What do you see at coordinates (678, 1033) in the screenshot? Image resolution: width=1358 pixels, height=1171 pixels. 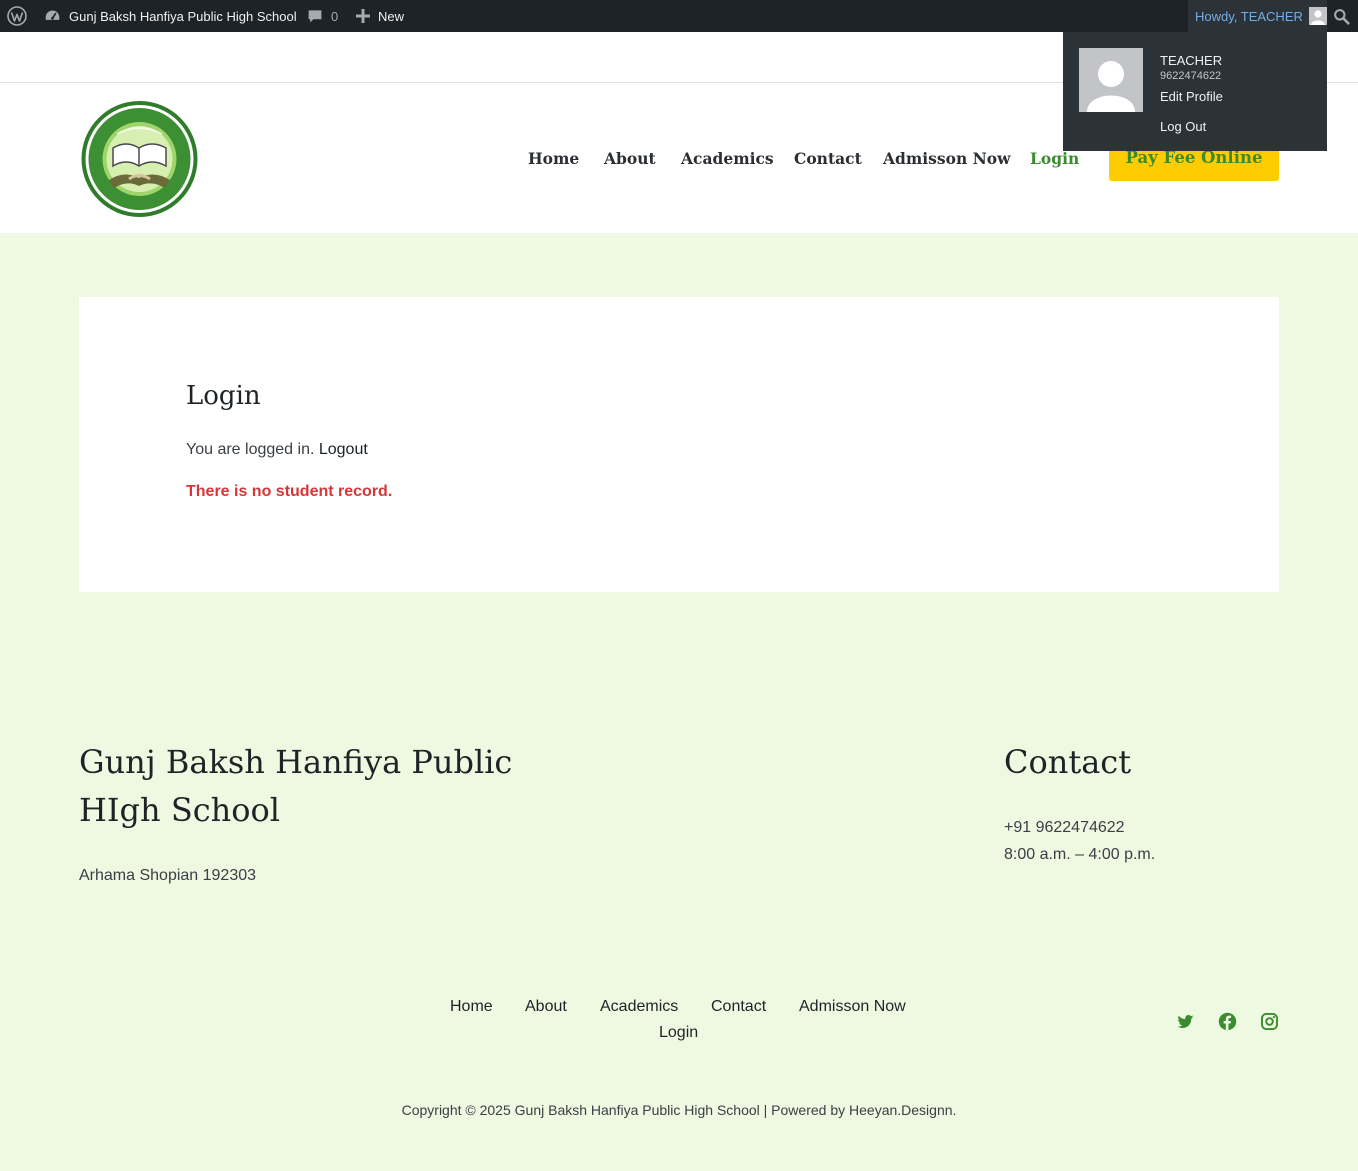 I see `footer-nav-login: Login` at bounding box center [678, 1033].